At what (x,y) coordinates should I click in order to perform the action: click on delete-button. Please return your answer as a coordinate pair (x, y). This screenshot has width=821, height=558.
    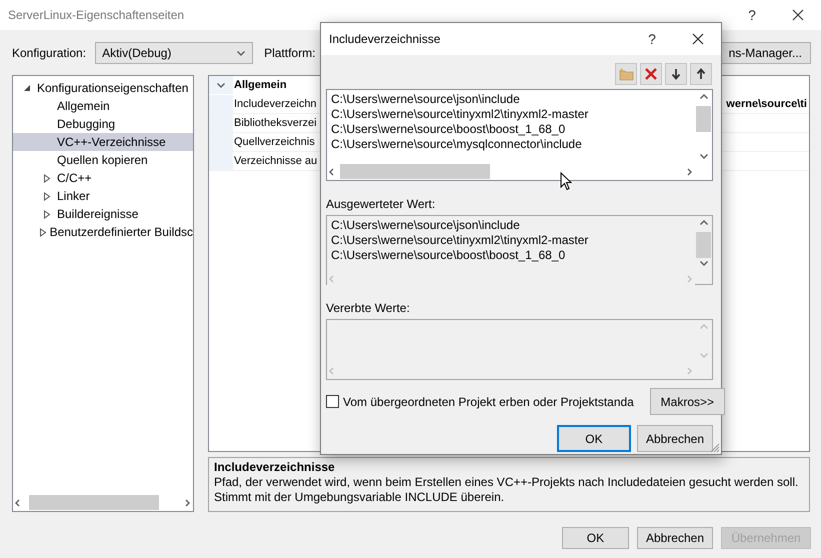
    Looking at the image, I should click on (651, 74).